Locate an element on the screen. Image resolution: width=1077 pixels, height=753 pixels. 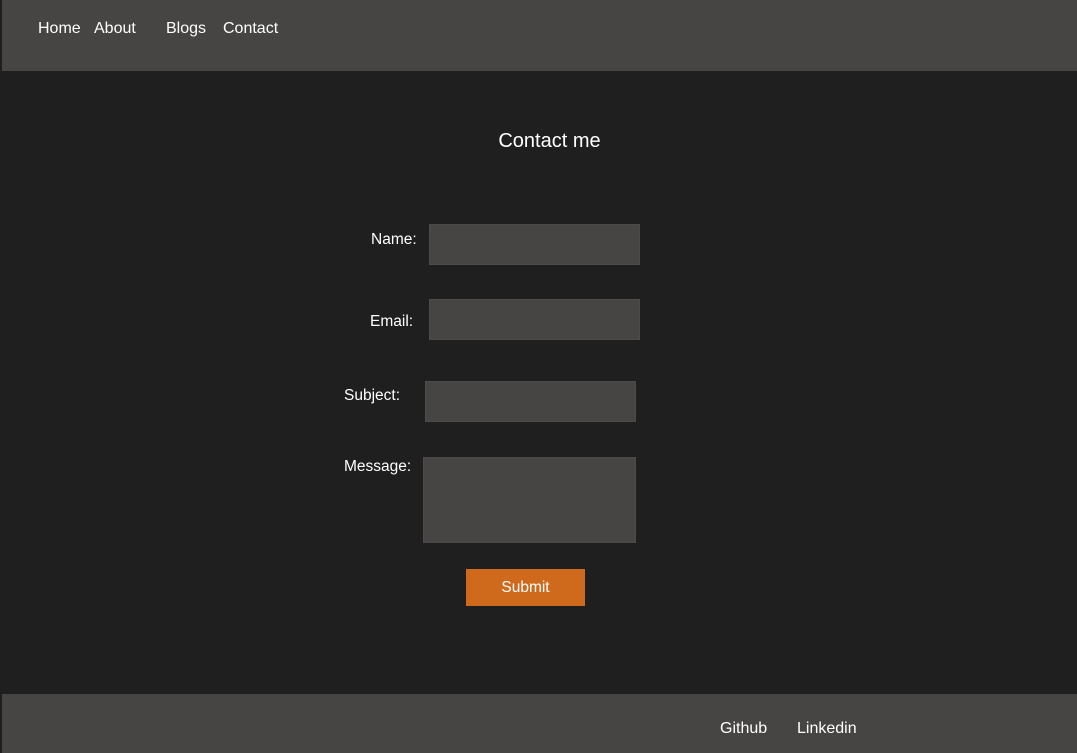
nav-link-home: Home is located at coordinates (59, 29).